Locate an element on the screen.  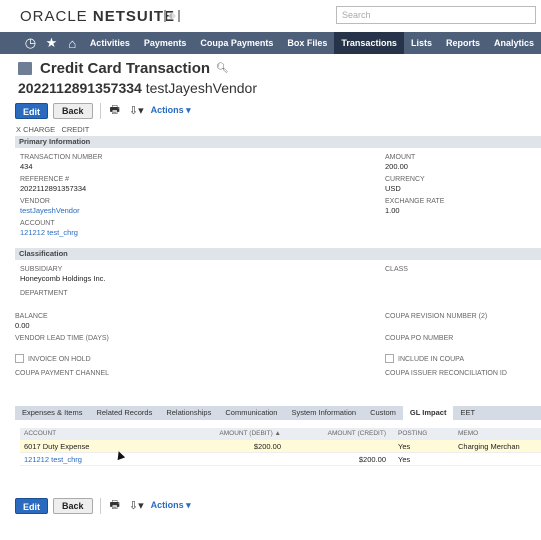
top-toolbar: Edit Back 🖶︎ ⇩▾ Actions ▾ is located at coordinates (103, 110).